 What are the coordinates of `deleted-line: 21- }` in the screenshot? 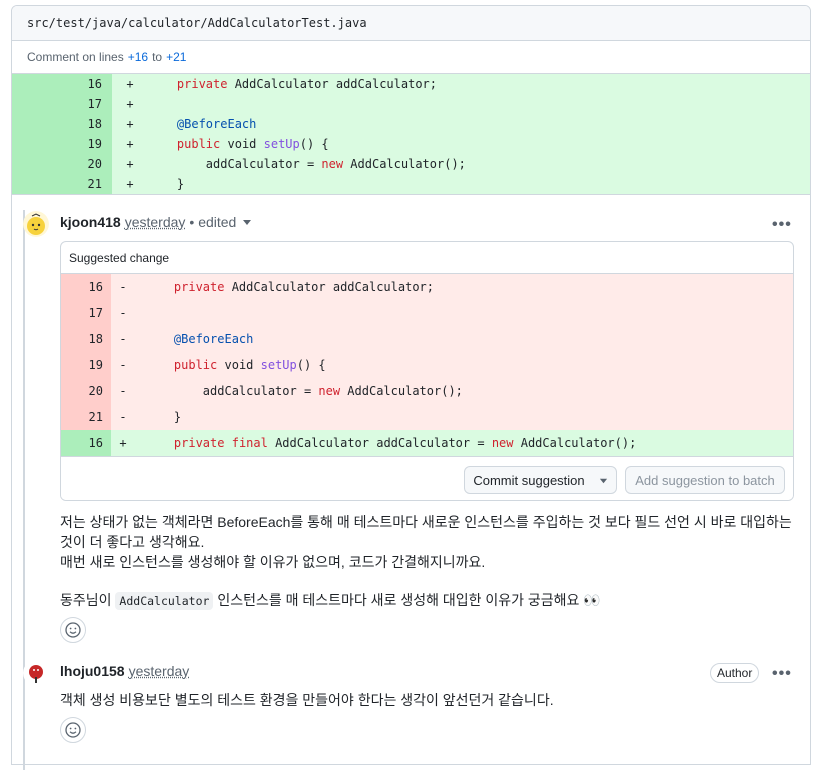 It's located at (427, 417).